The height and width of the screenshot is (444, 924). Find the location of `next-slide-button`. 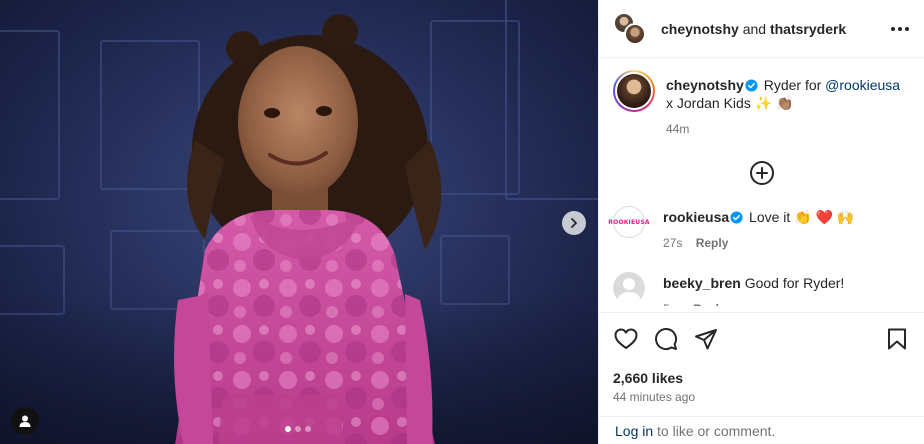

next-slide-button is located at coordinates (574, 223).